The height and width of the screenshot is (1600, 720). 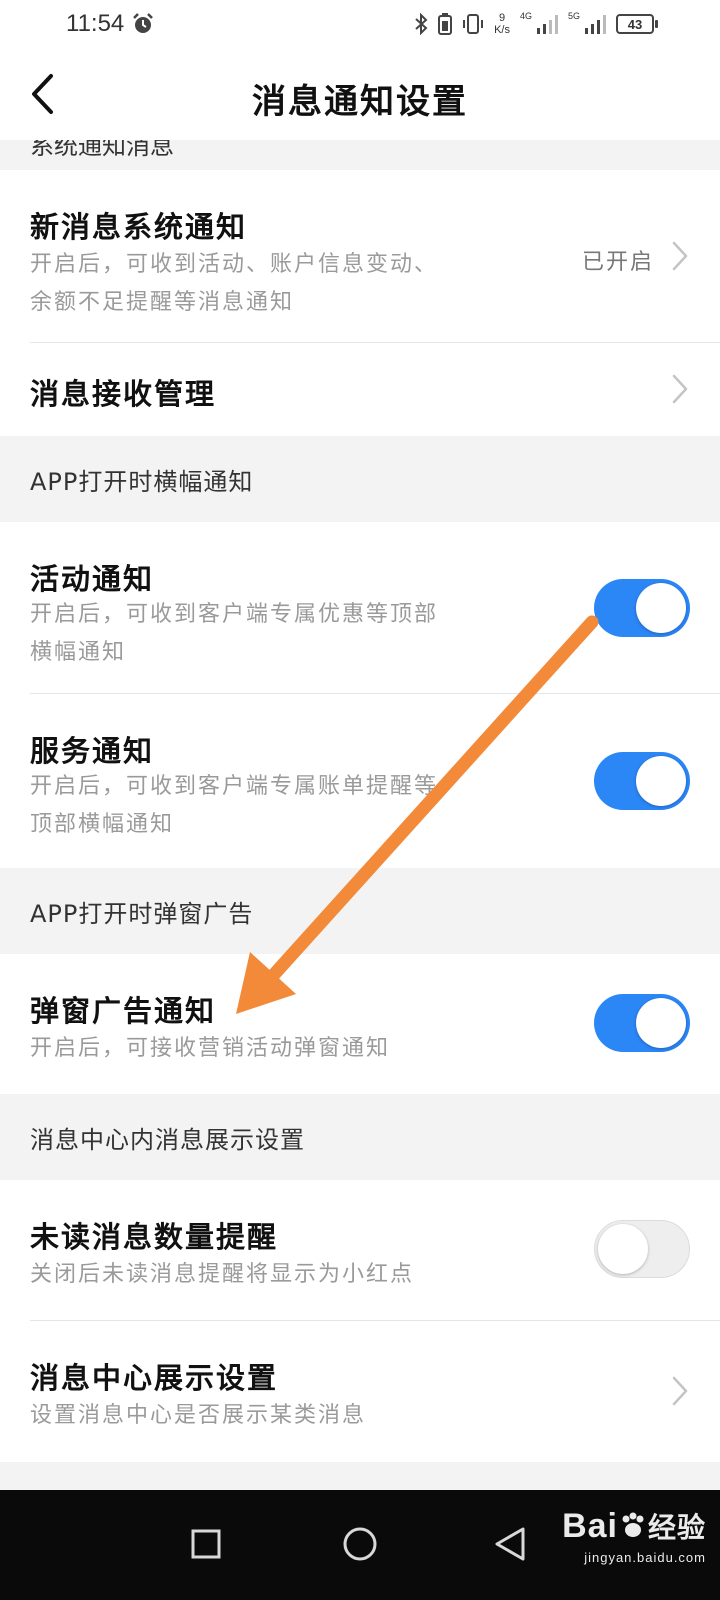 I want to click on watermark-brand: Bai, so click(x=590, y=1526).